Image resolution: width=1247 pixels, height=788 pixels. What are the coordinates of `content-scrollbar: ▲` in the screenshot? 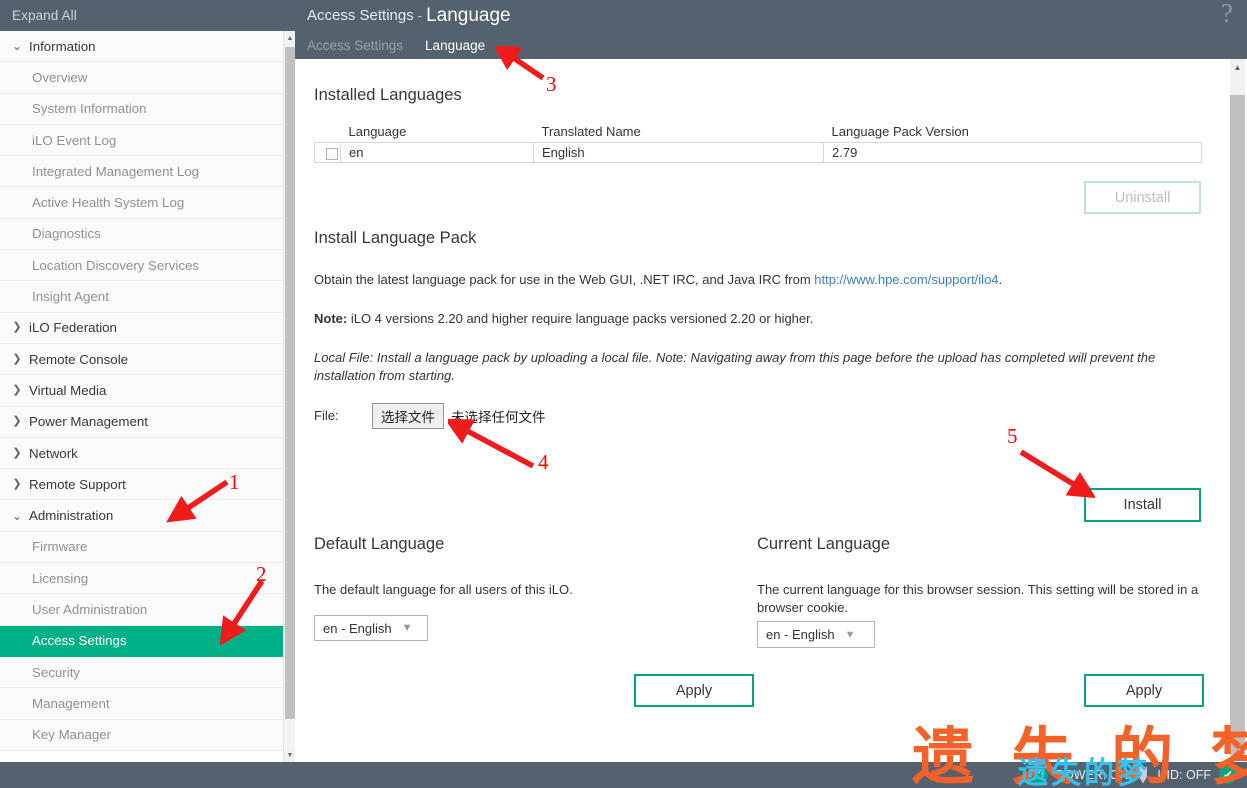 It's located at (1237, 410).